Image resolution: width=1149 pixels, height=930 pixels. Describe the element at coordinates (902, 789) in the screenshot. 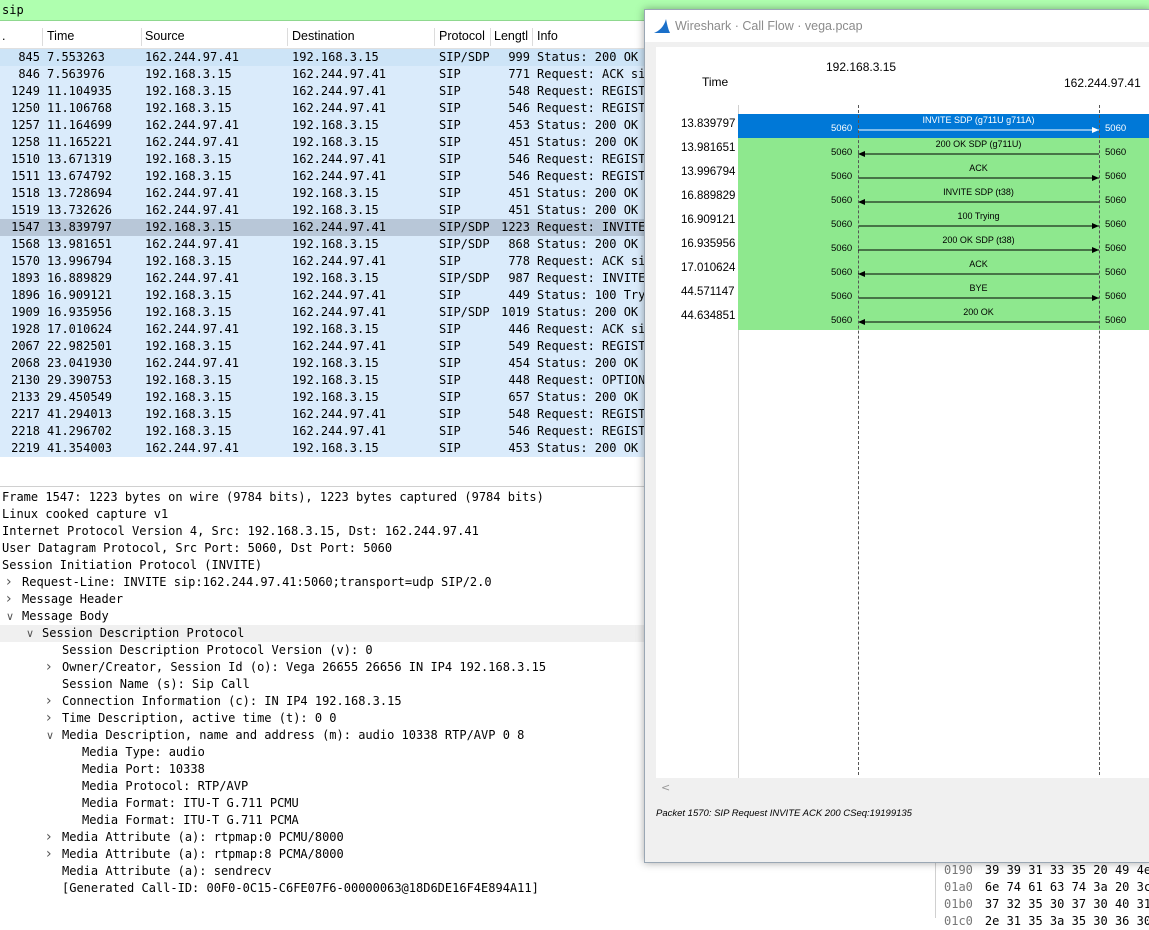

I see `call-flow-horizontal-scrollbar: <` at that location.